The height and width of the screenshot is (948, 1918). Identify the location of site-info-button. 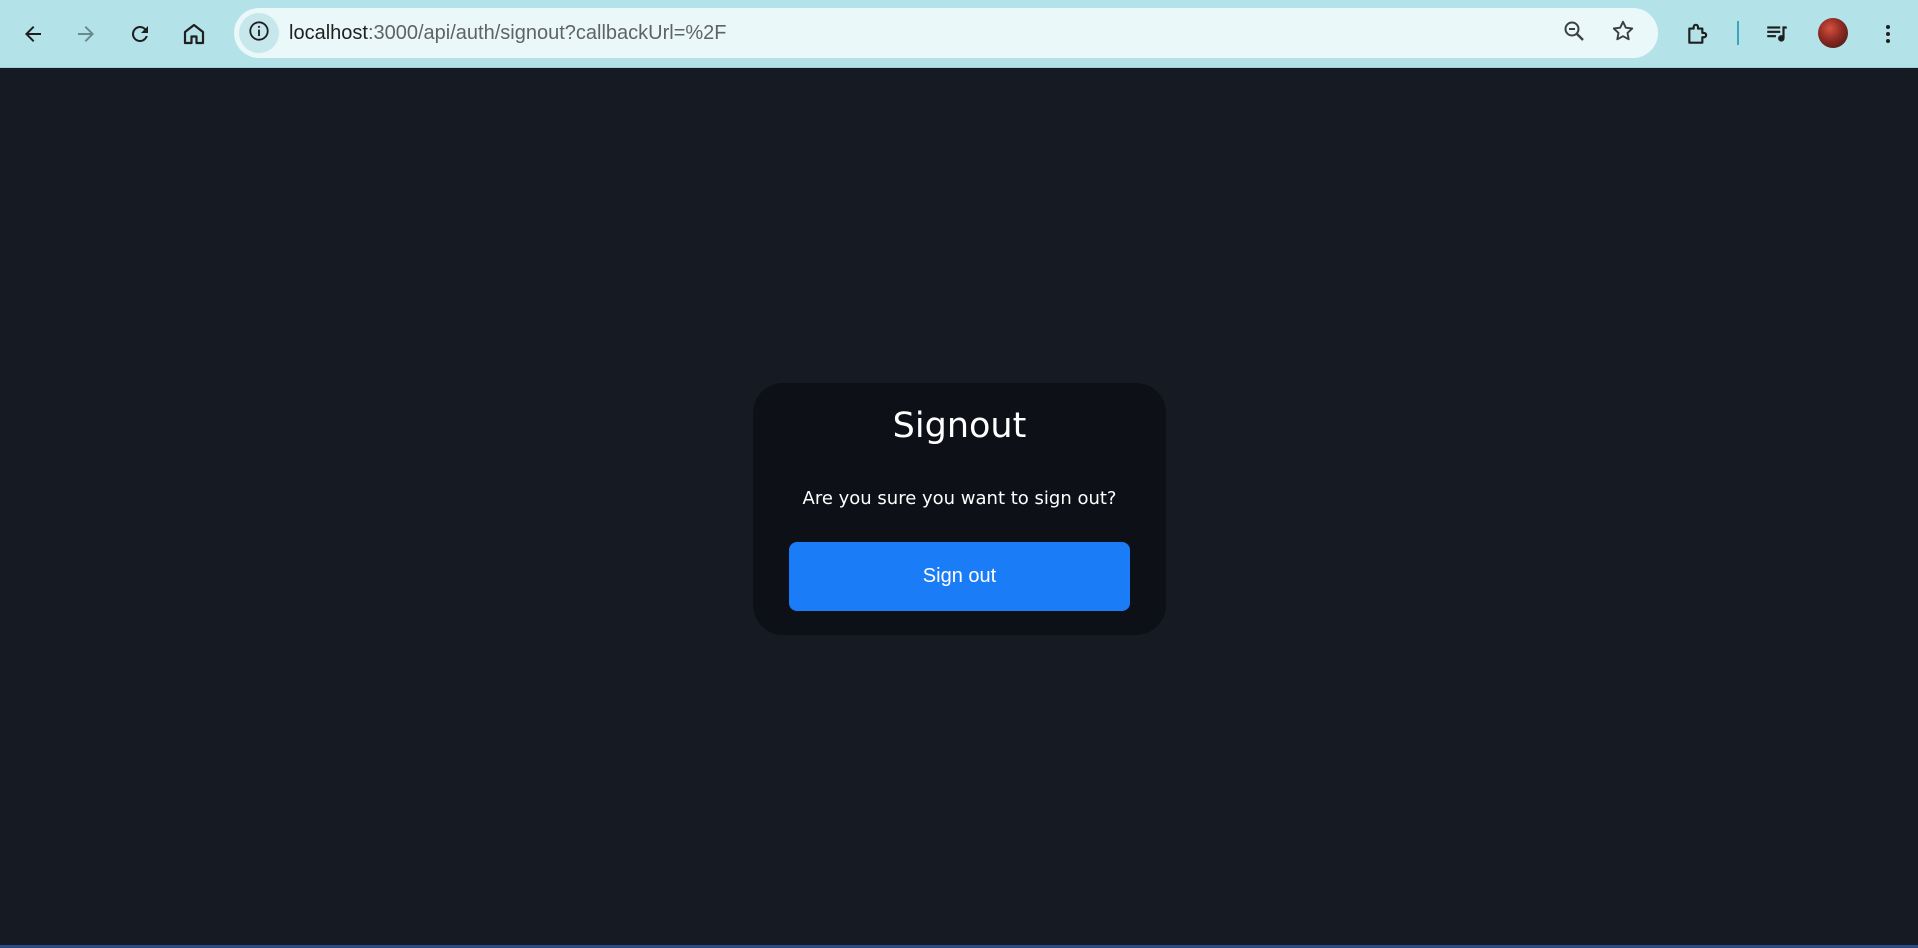
(259, 33).